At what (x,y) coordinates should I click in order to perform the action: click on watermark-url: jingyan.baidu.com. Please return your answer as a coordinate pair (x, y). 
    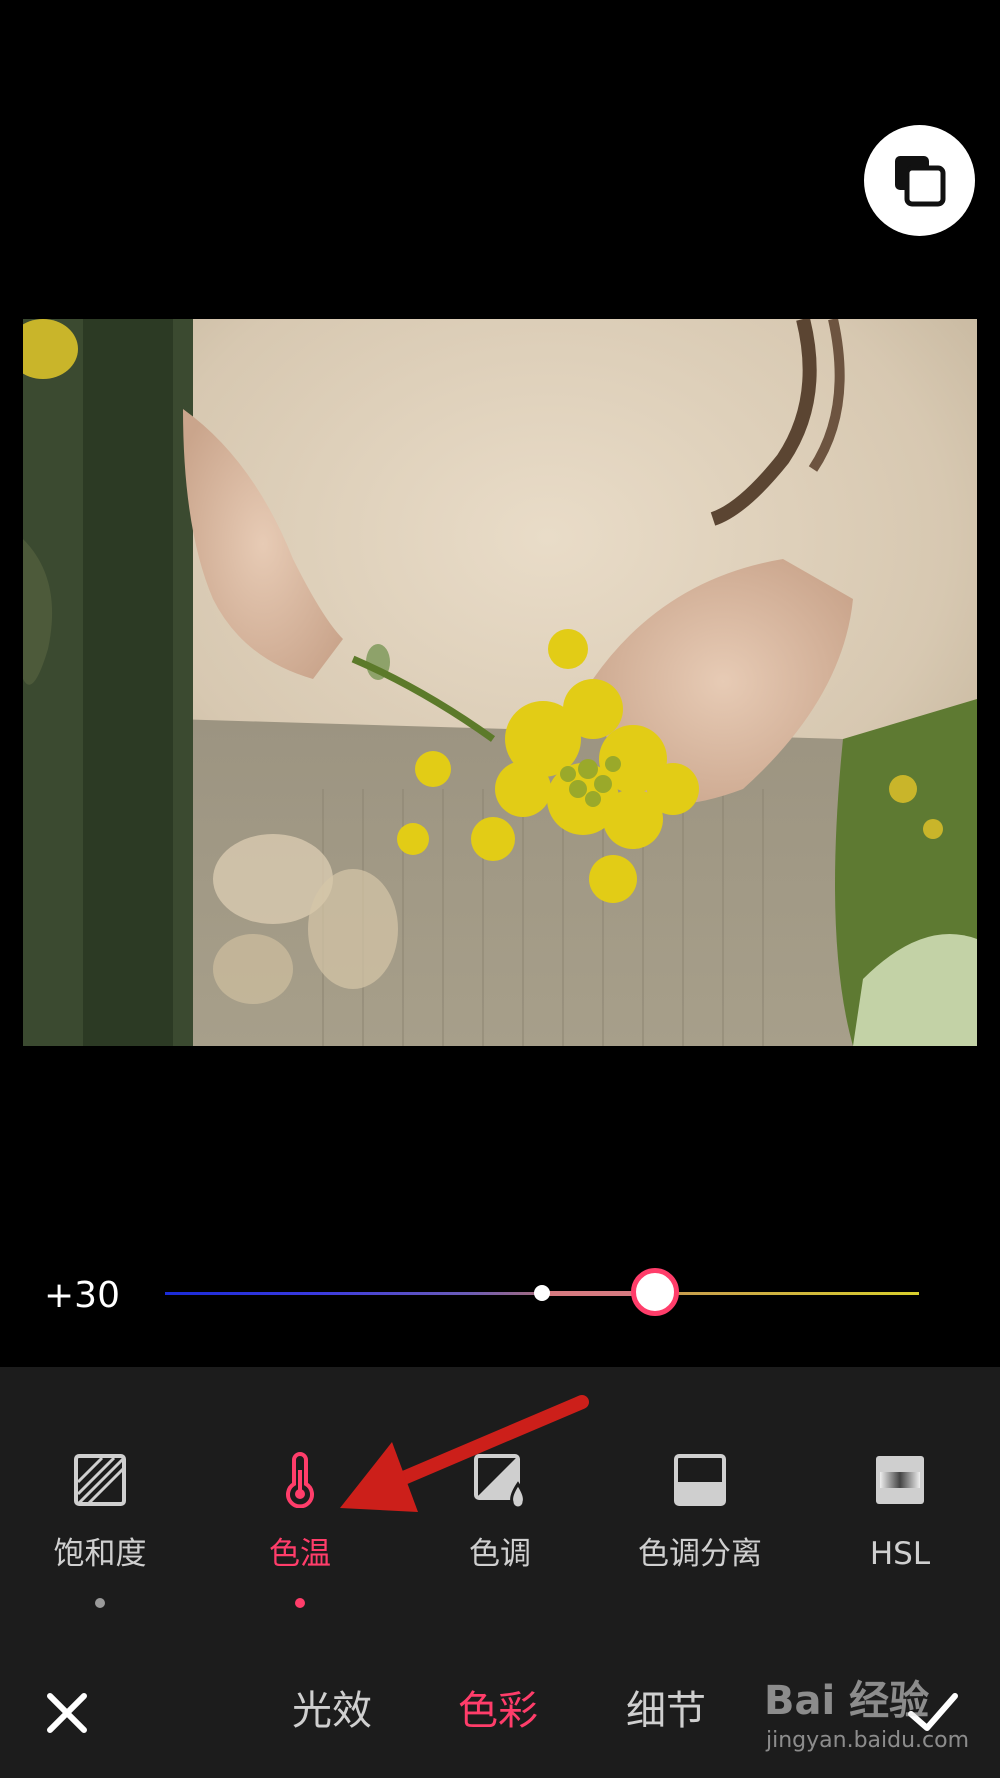
    Looking at the image, I should click on (868, 1740).